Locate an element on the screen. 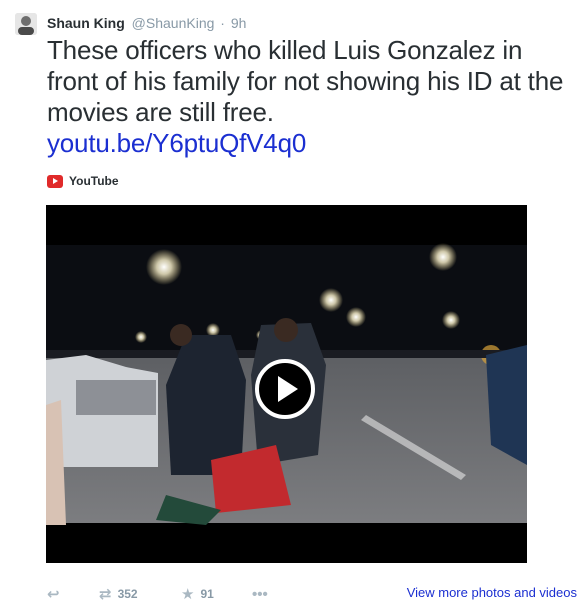 The image size is (583, 611). star-icon: ★ is located at coordinates (188, 594).